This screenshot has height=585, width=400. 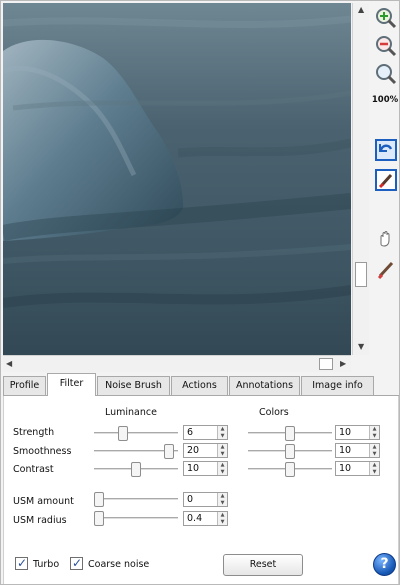 I want to click on contrast-colors-input: 10 ▲ ▼, so click(x=357, y=468).